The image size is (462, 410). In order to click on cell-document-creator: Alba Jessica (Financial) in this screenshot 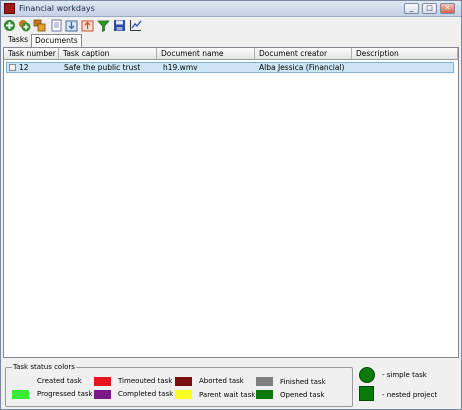, I will do `click(302, 67)`.